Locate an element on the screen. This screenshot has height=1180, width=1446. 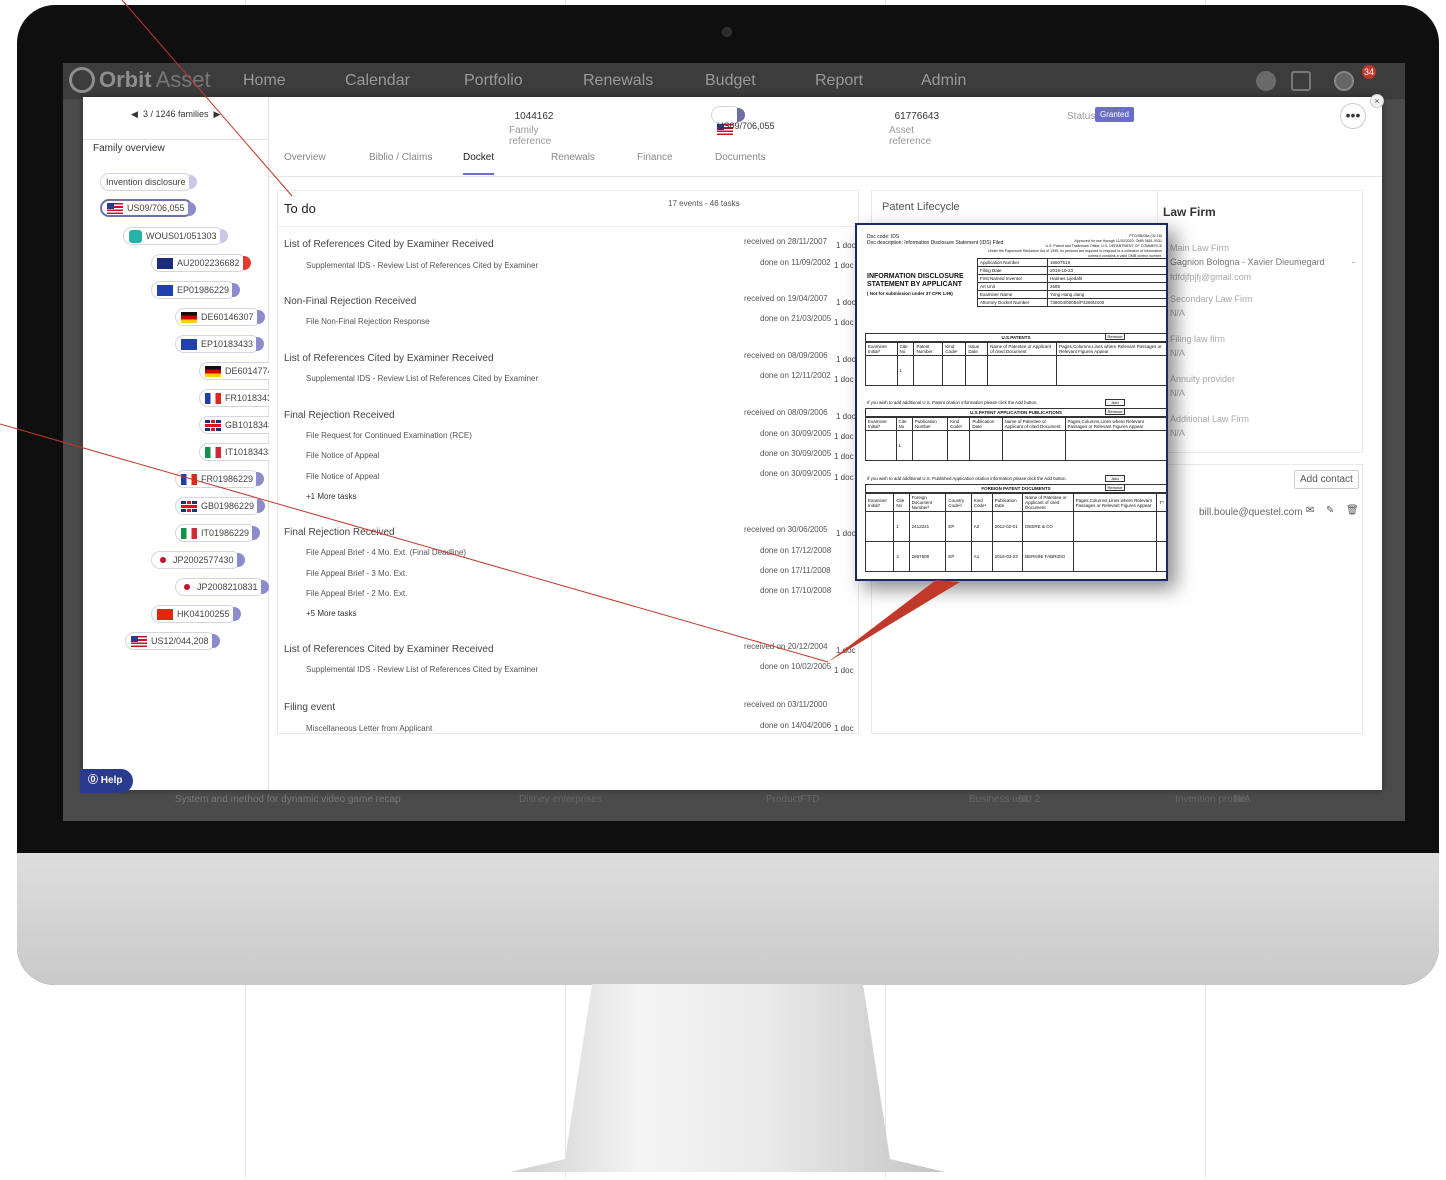
pointer-tail is located at coordinates (894, 621).